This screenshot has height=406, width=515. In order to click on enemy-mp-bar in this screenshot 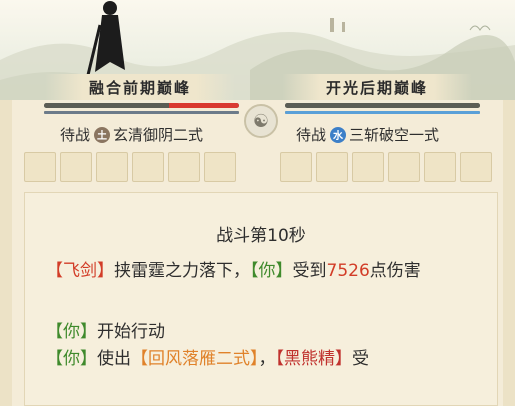, I will do `click(382, 112)`.